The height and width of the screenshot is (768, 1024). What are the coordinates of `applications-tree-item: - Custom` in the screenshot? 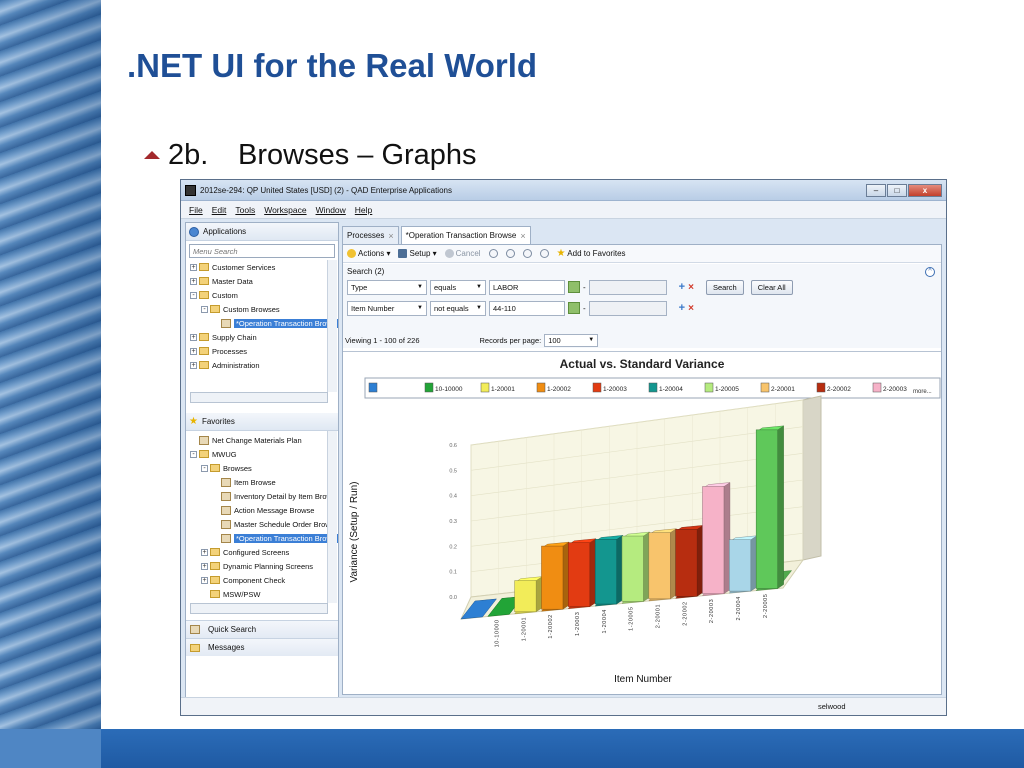 It's located at (263, 295).